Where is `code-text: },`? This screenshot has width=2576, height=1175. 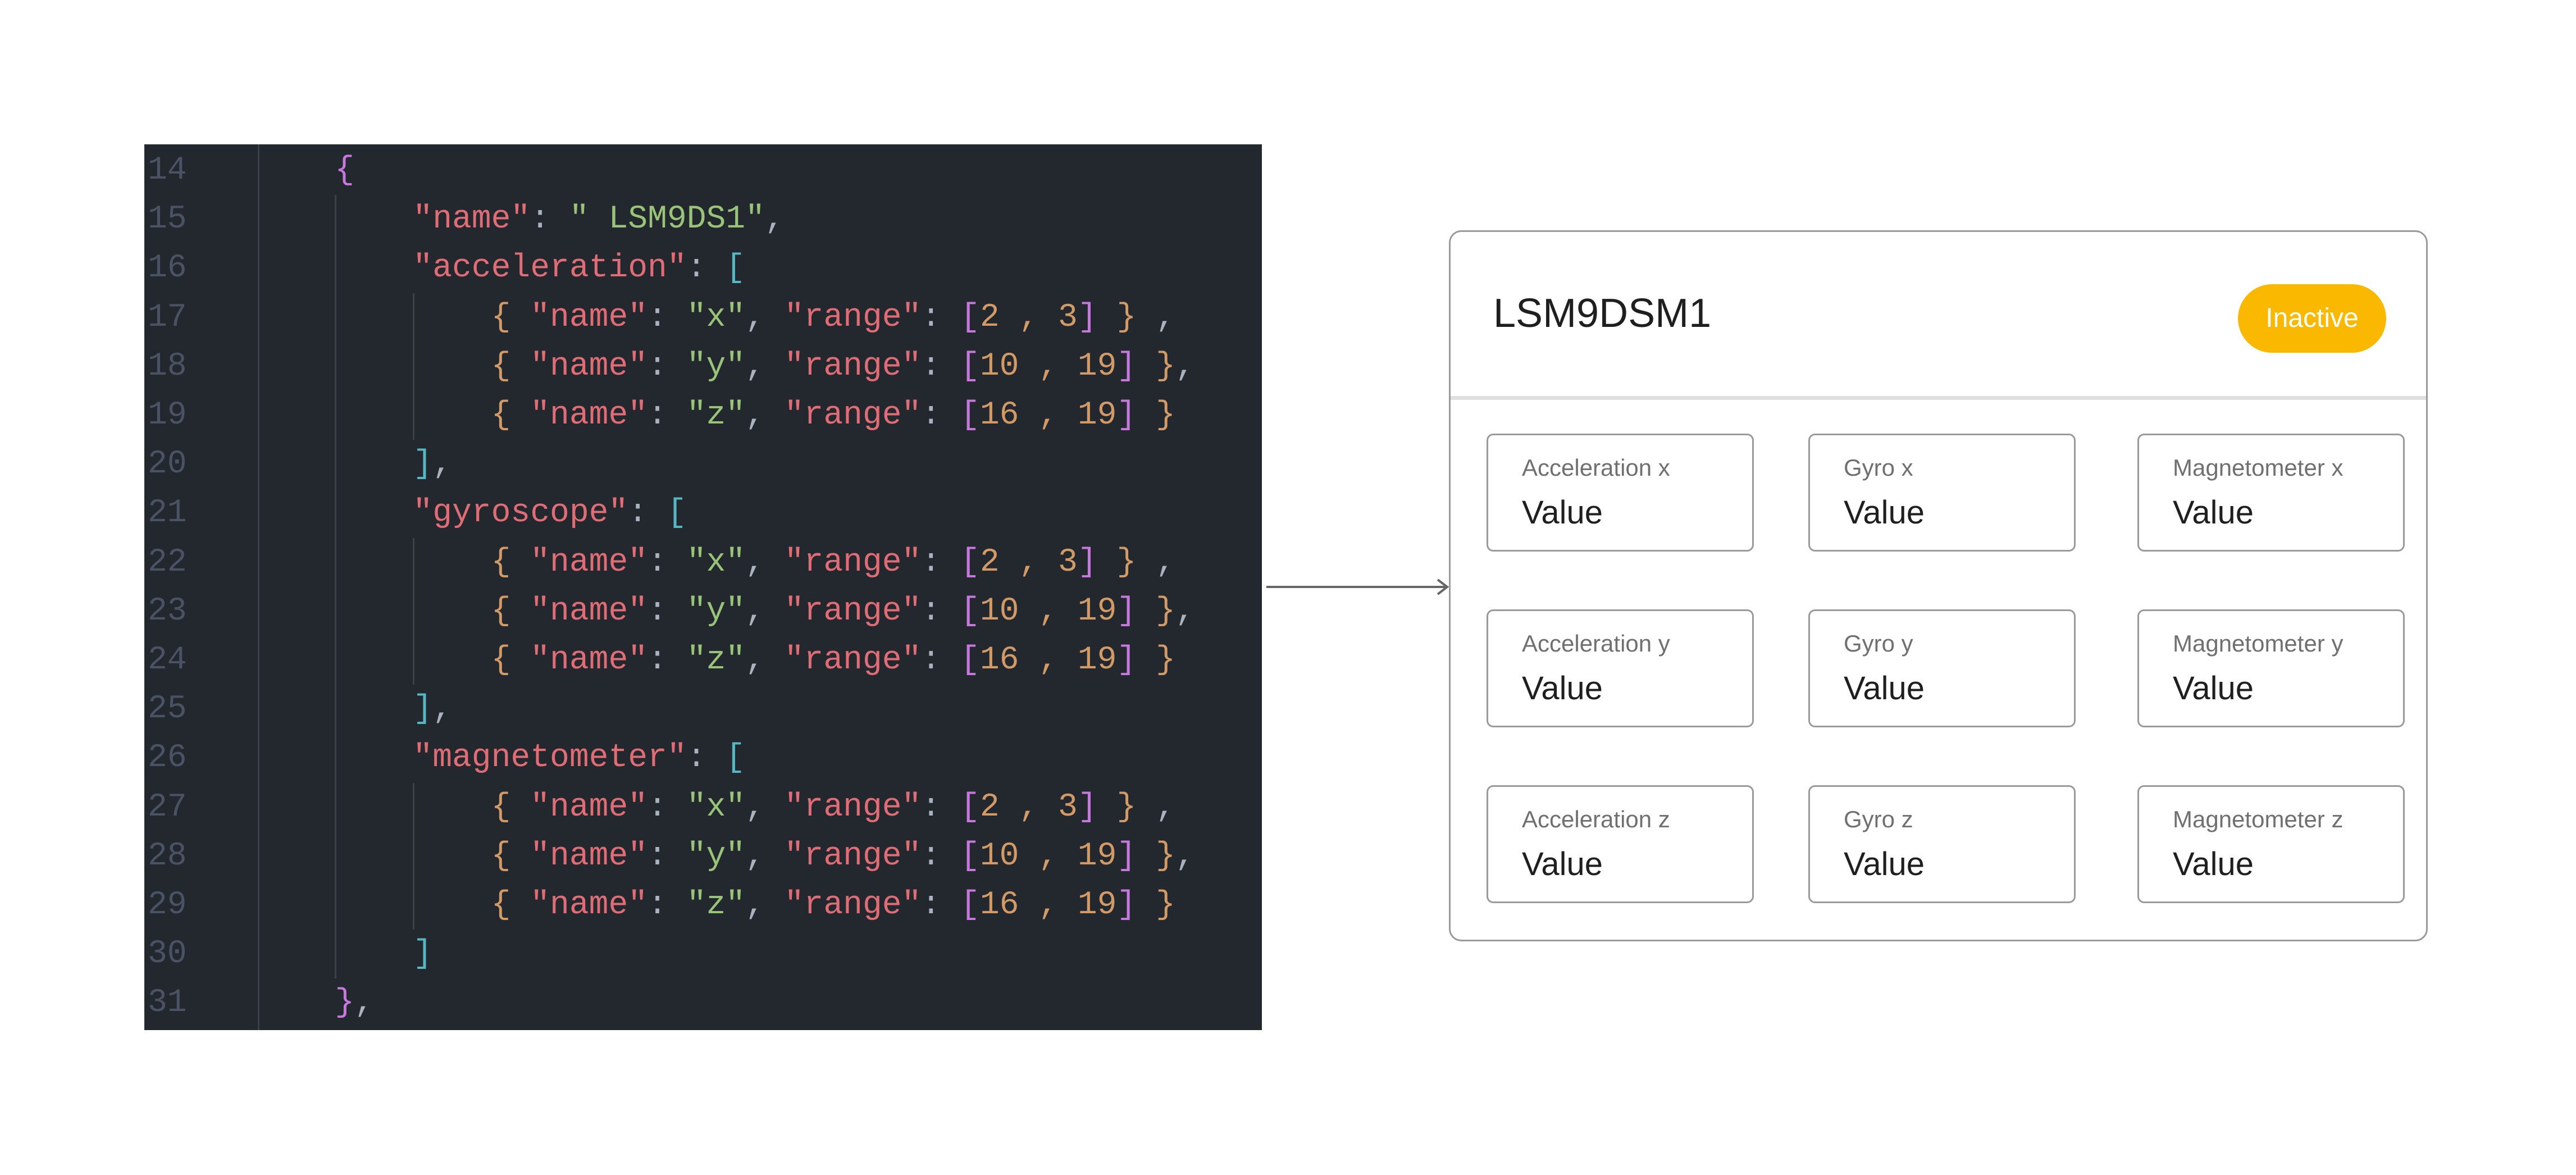
code-text: }, is located at coordinates (354, 1002).